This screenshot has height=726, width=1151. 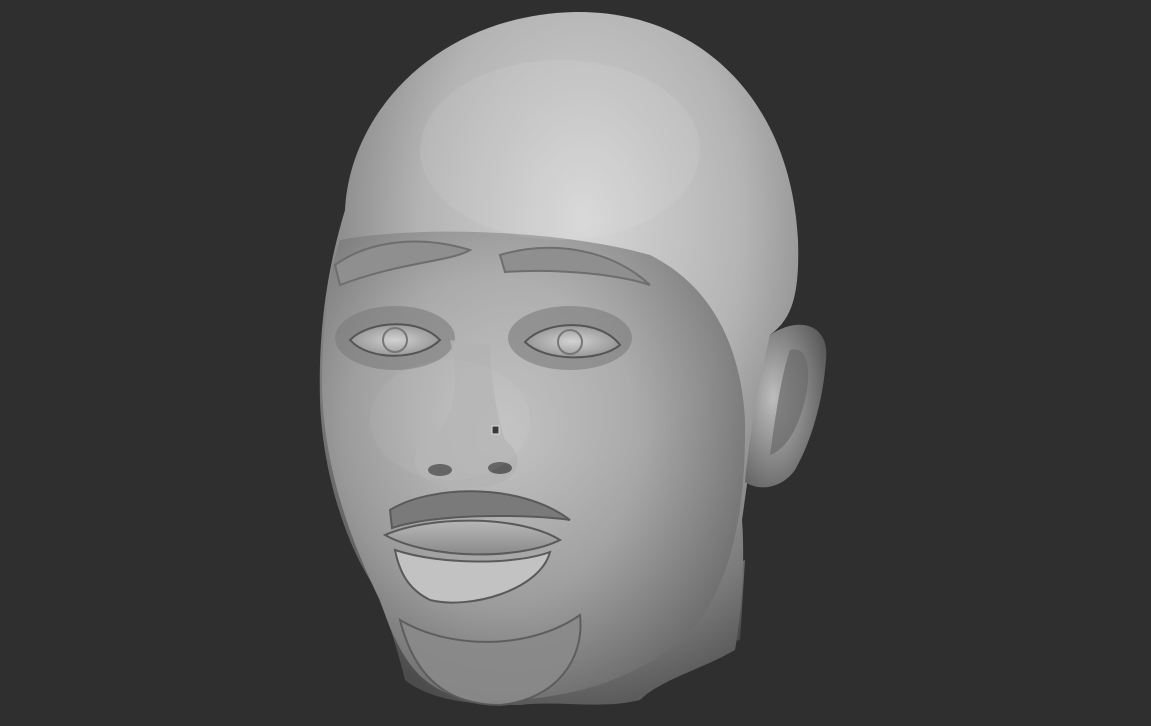 I want to click on cheek-highlight, so click(x=450, y=420).